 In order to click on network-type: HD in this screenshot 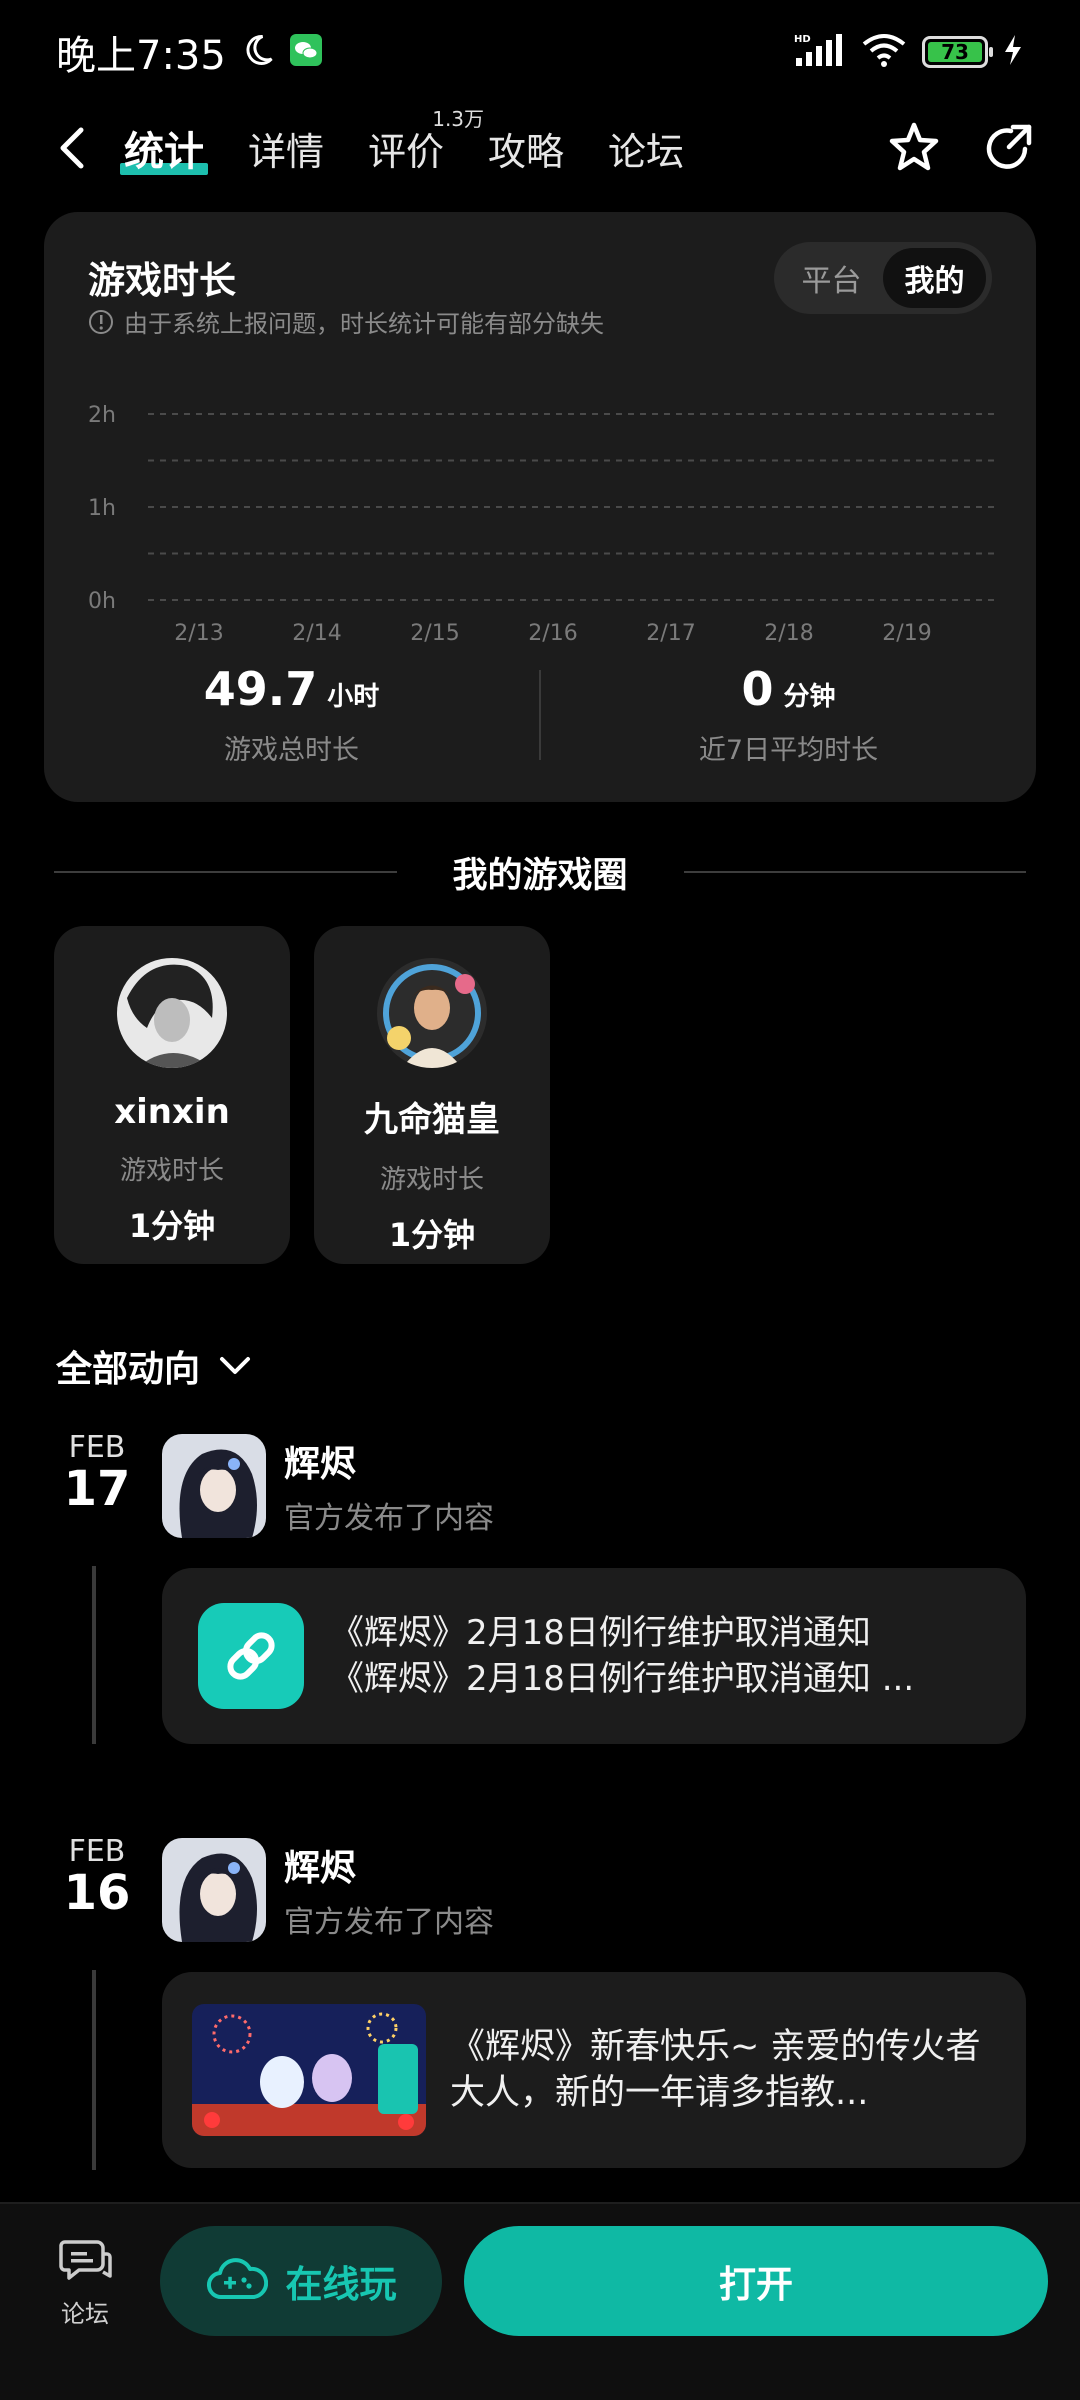, I will do `click(802, 39)`.